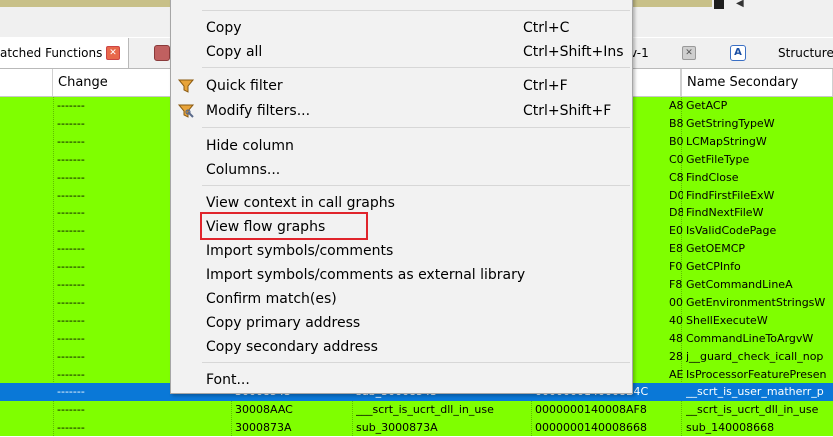  I want to click on menu-item-label: Copy all, so click(234, 52).